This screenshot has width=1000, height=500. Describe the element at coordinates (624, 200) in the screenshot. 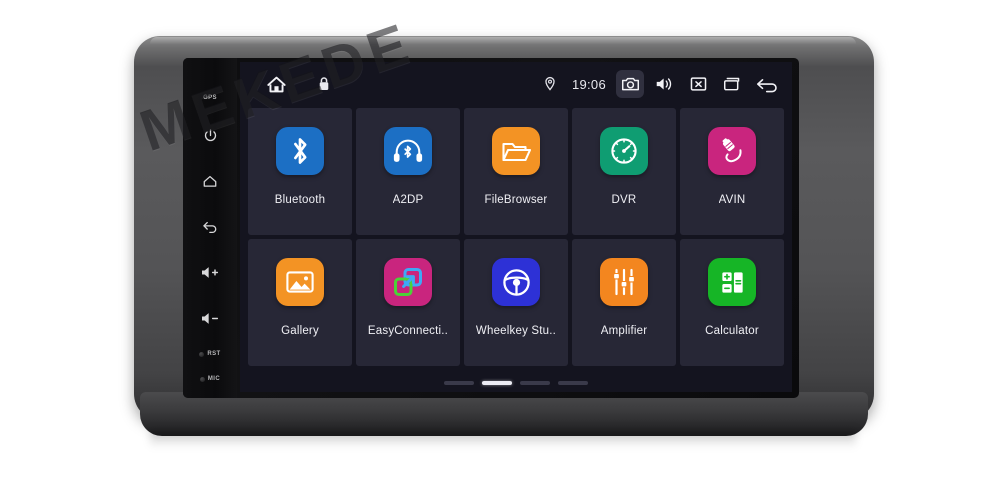

I see `app-label: DVR` at that location.